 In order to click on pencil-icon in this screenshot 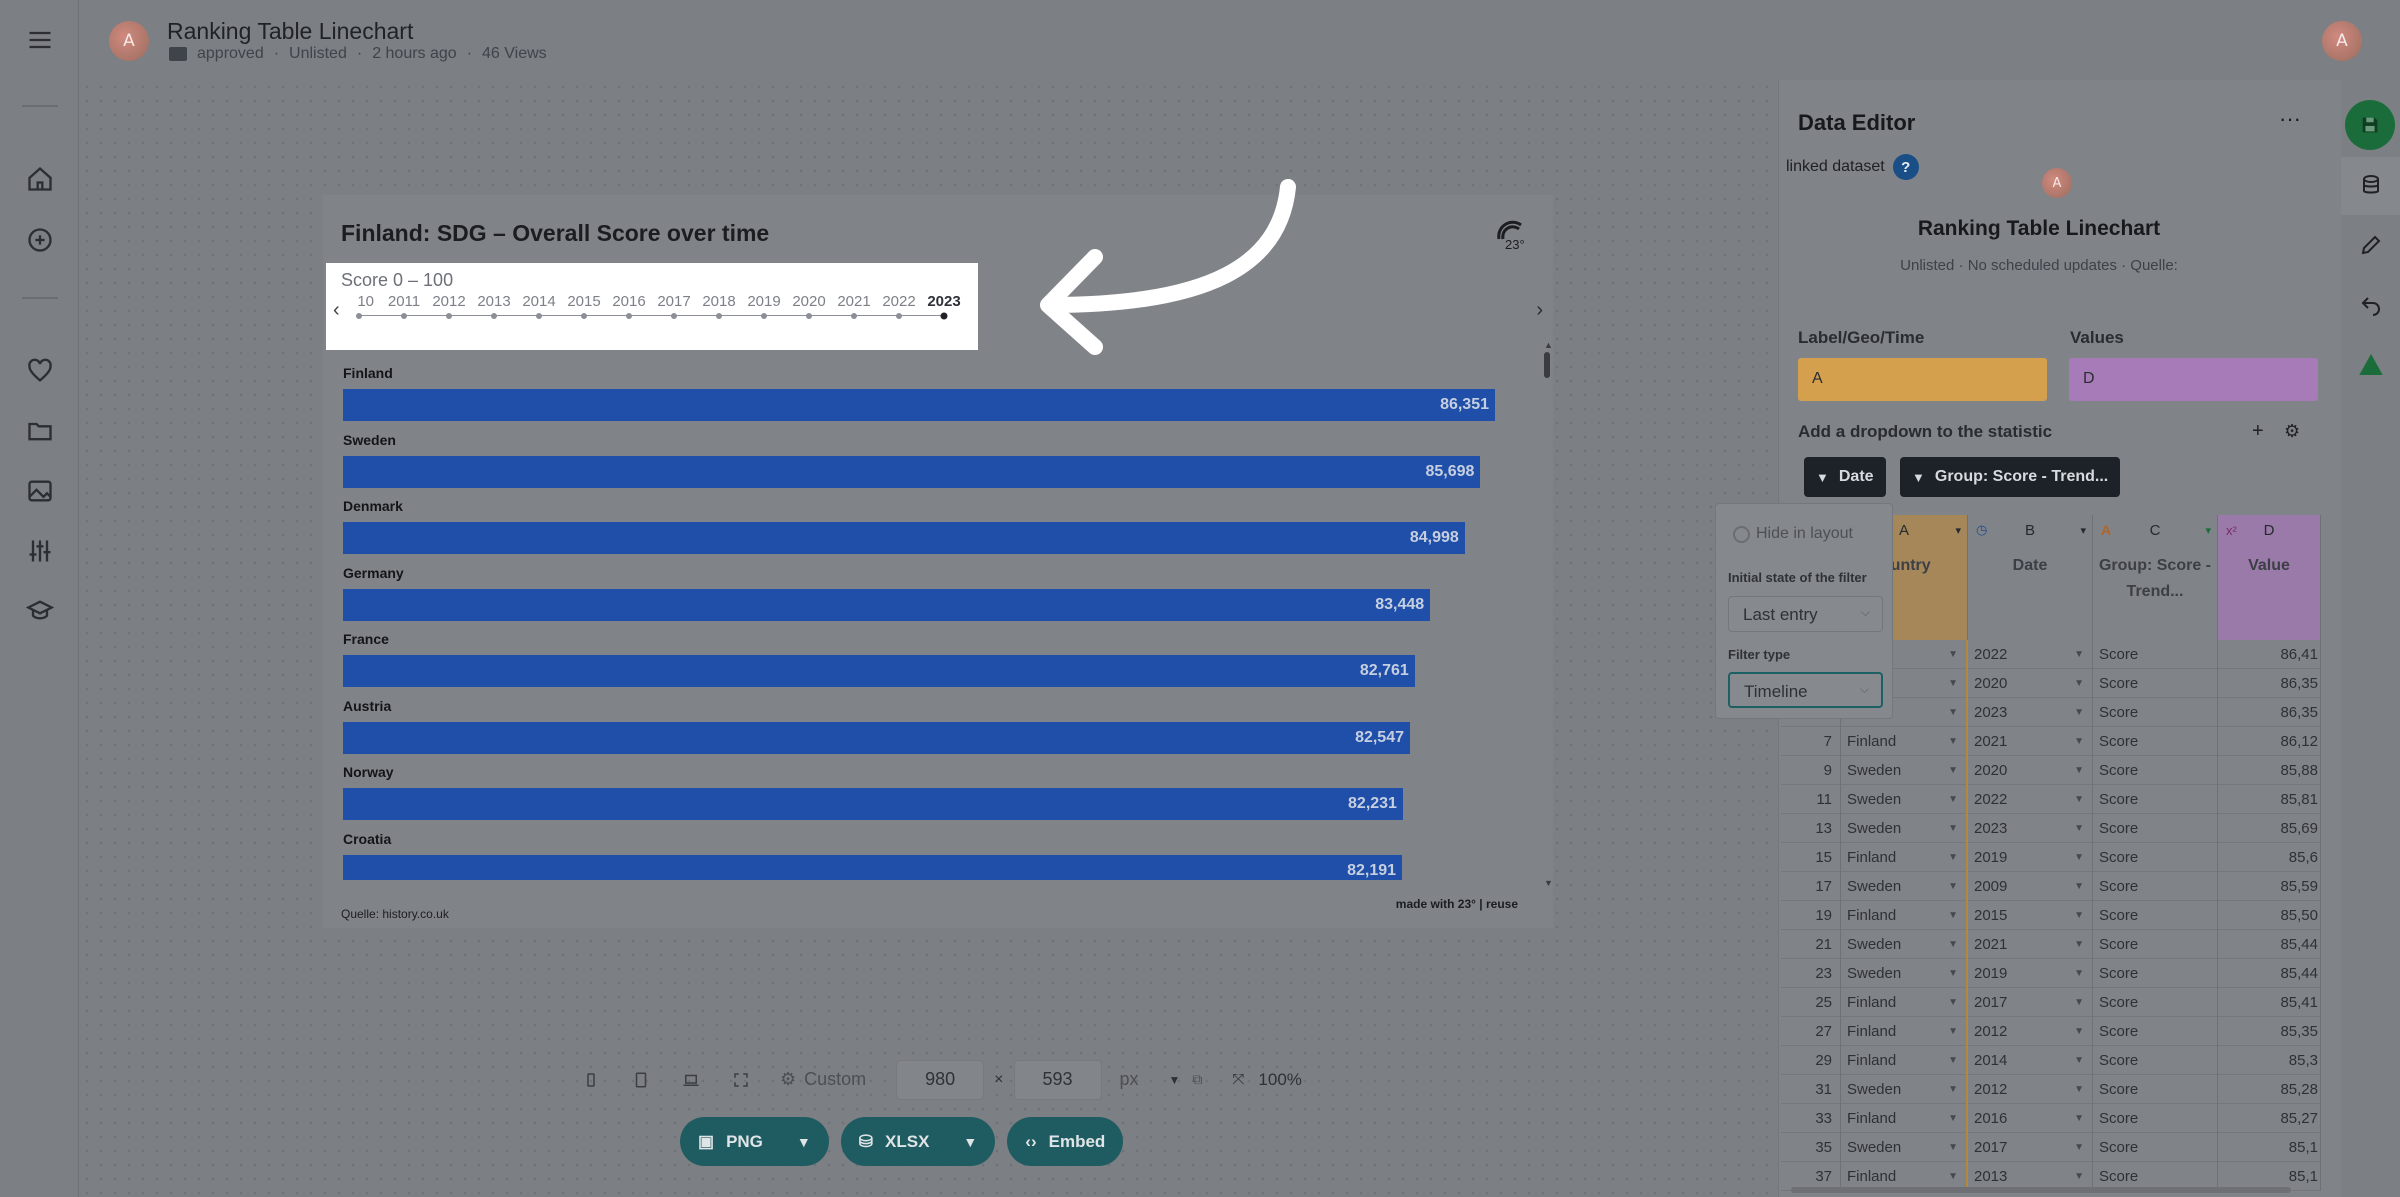, I will do `click(2371, 245)`.